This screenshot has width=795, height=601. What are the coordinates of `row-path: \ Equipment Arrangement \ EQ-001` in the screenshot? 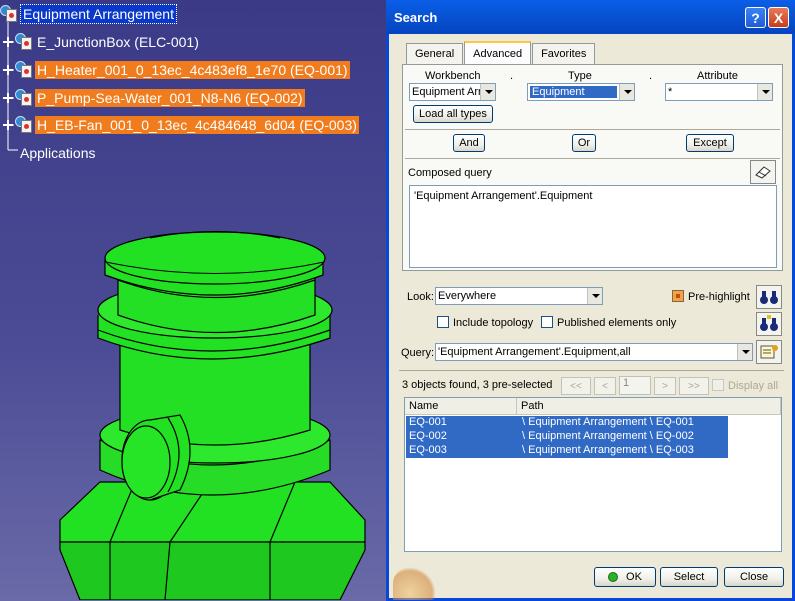 It's located at (608, 422).